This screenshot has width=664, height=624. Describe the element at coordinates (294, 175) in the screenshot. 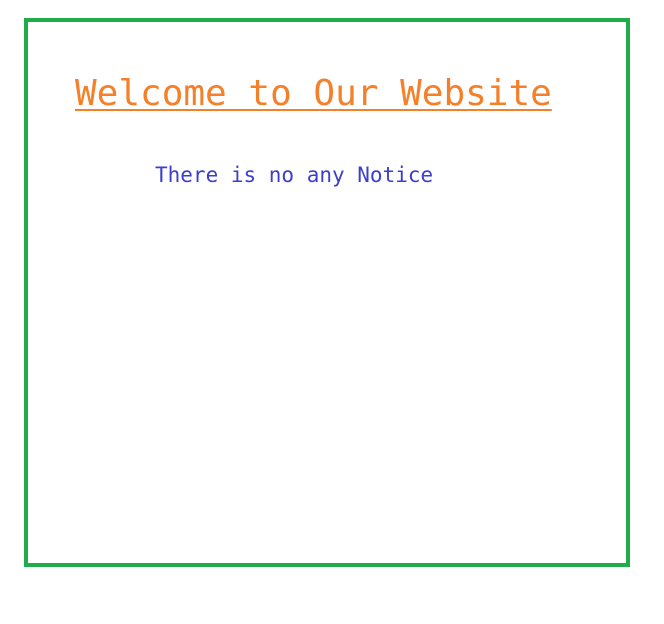

I see `notice-message: There is no any Notice` at that location.